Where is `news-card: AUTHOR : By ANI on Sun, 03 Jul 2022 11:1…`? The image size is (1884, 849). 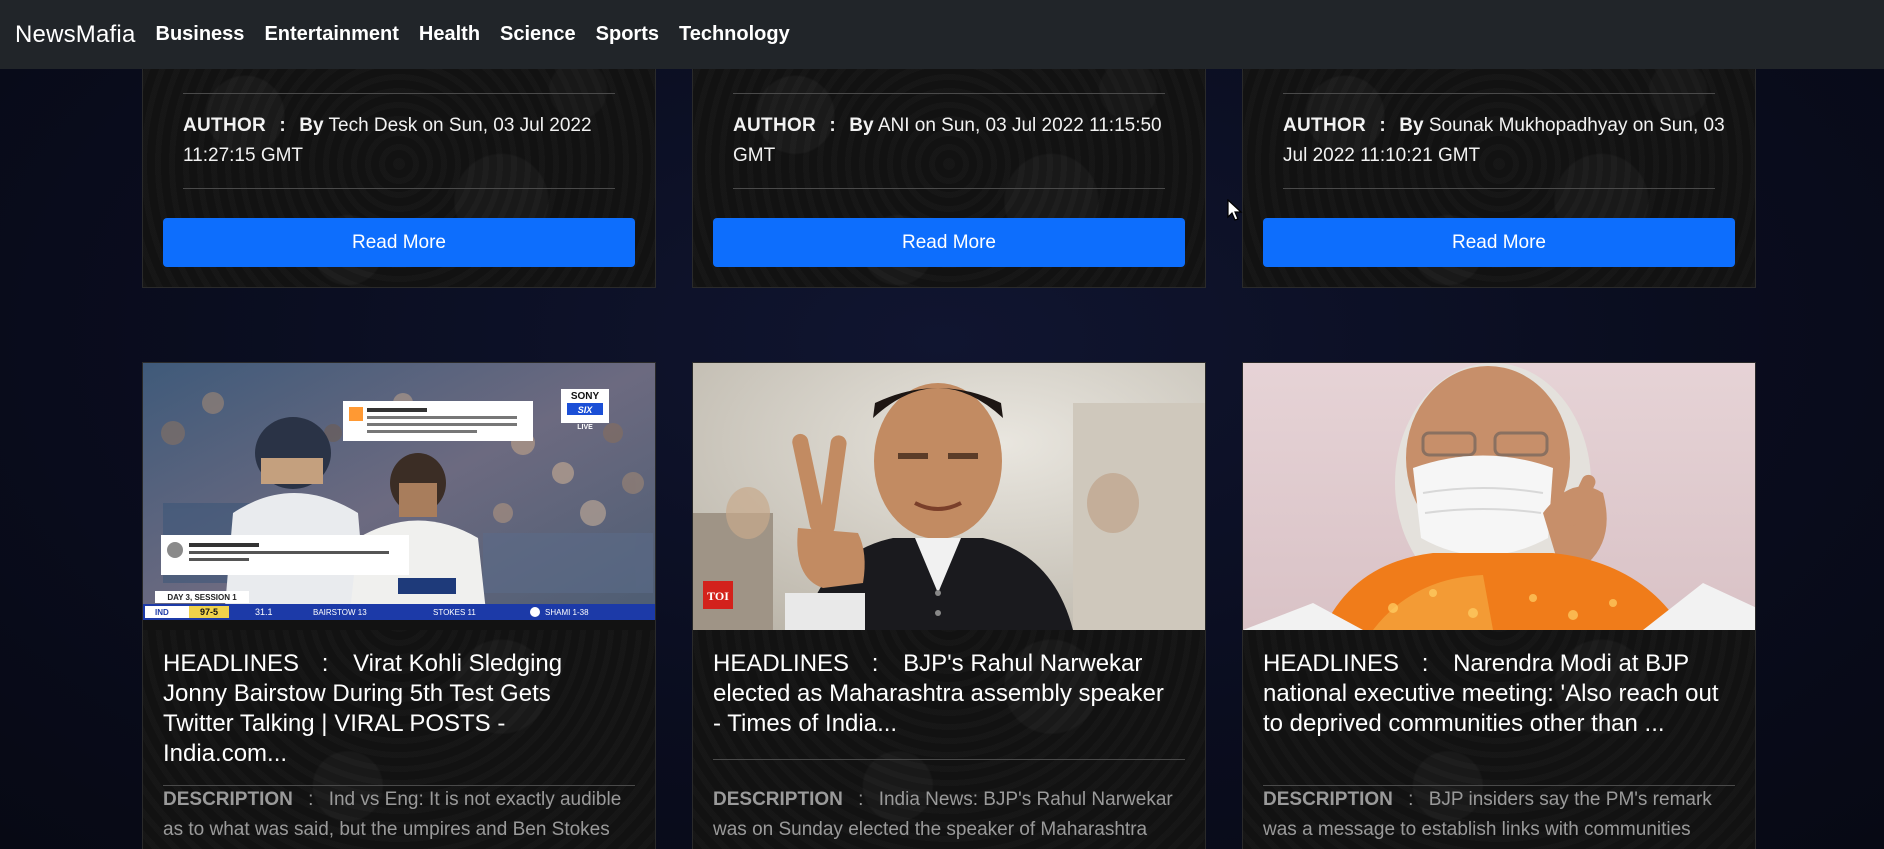 news-card: AUTHOR : By ANI on Sun, 03 Jul 2022 11:1… is located at coordinates (949, 164).